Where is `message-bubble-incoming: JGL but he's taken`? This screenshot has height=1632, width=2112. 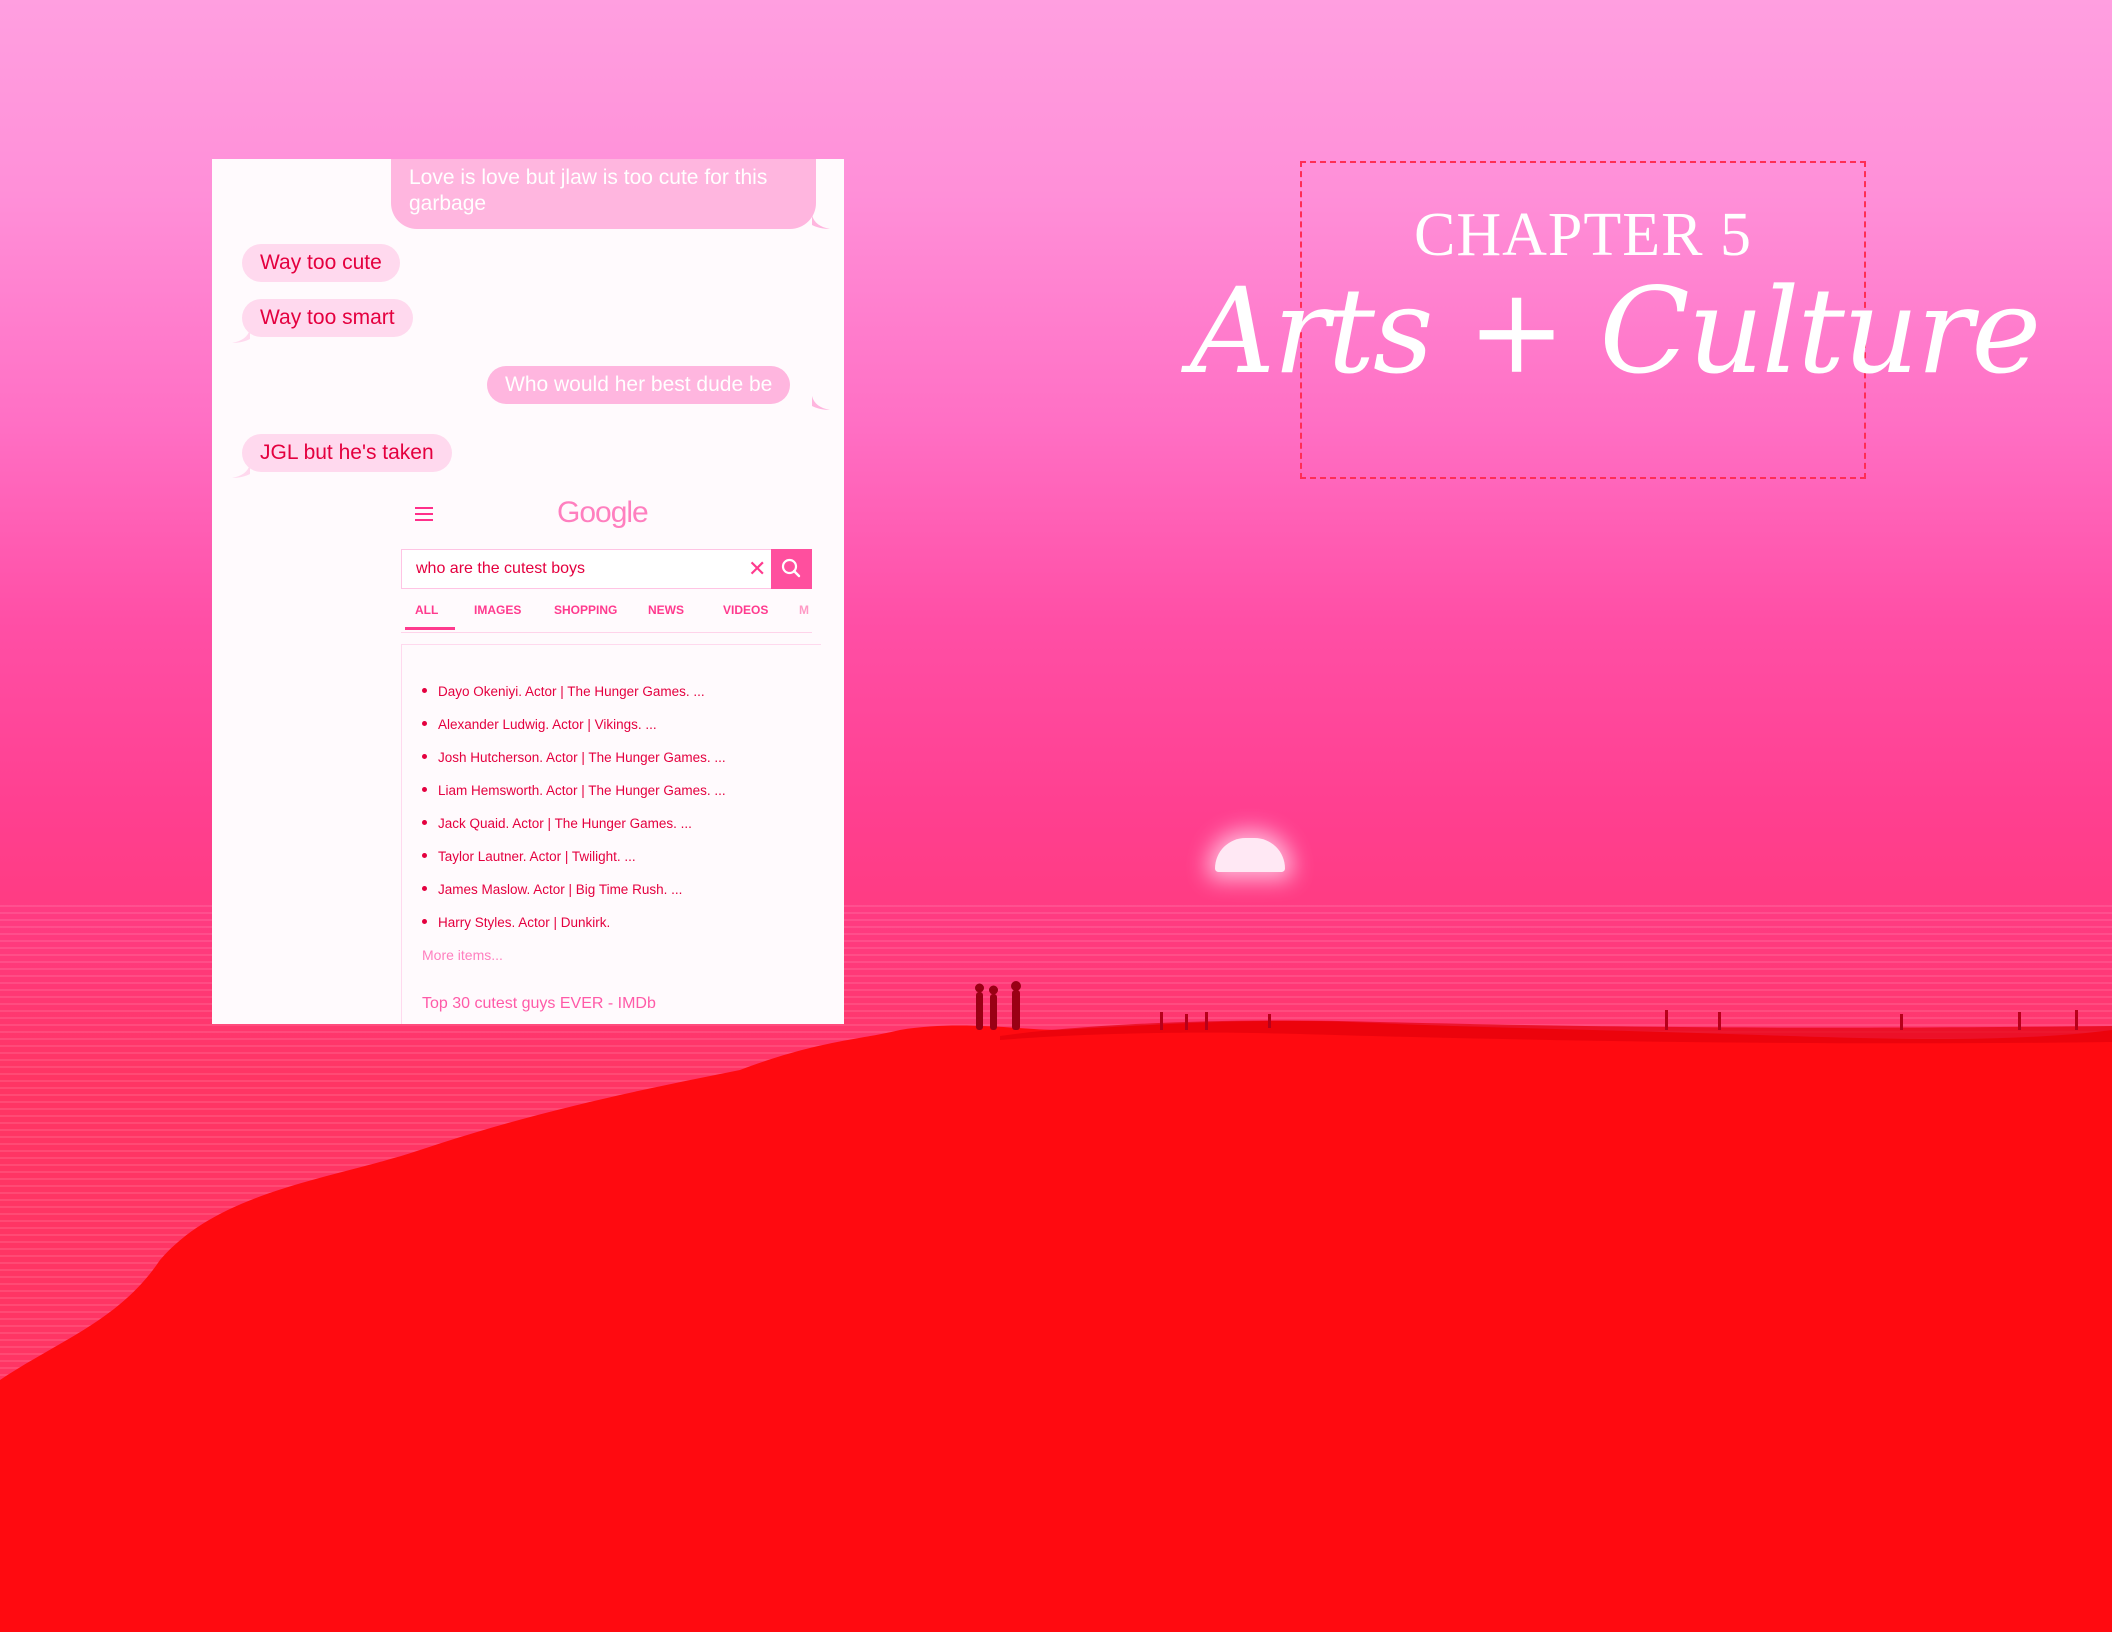
message-bubble-incoming: JGL but he's taken is located at coordinates (347, 453).